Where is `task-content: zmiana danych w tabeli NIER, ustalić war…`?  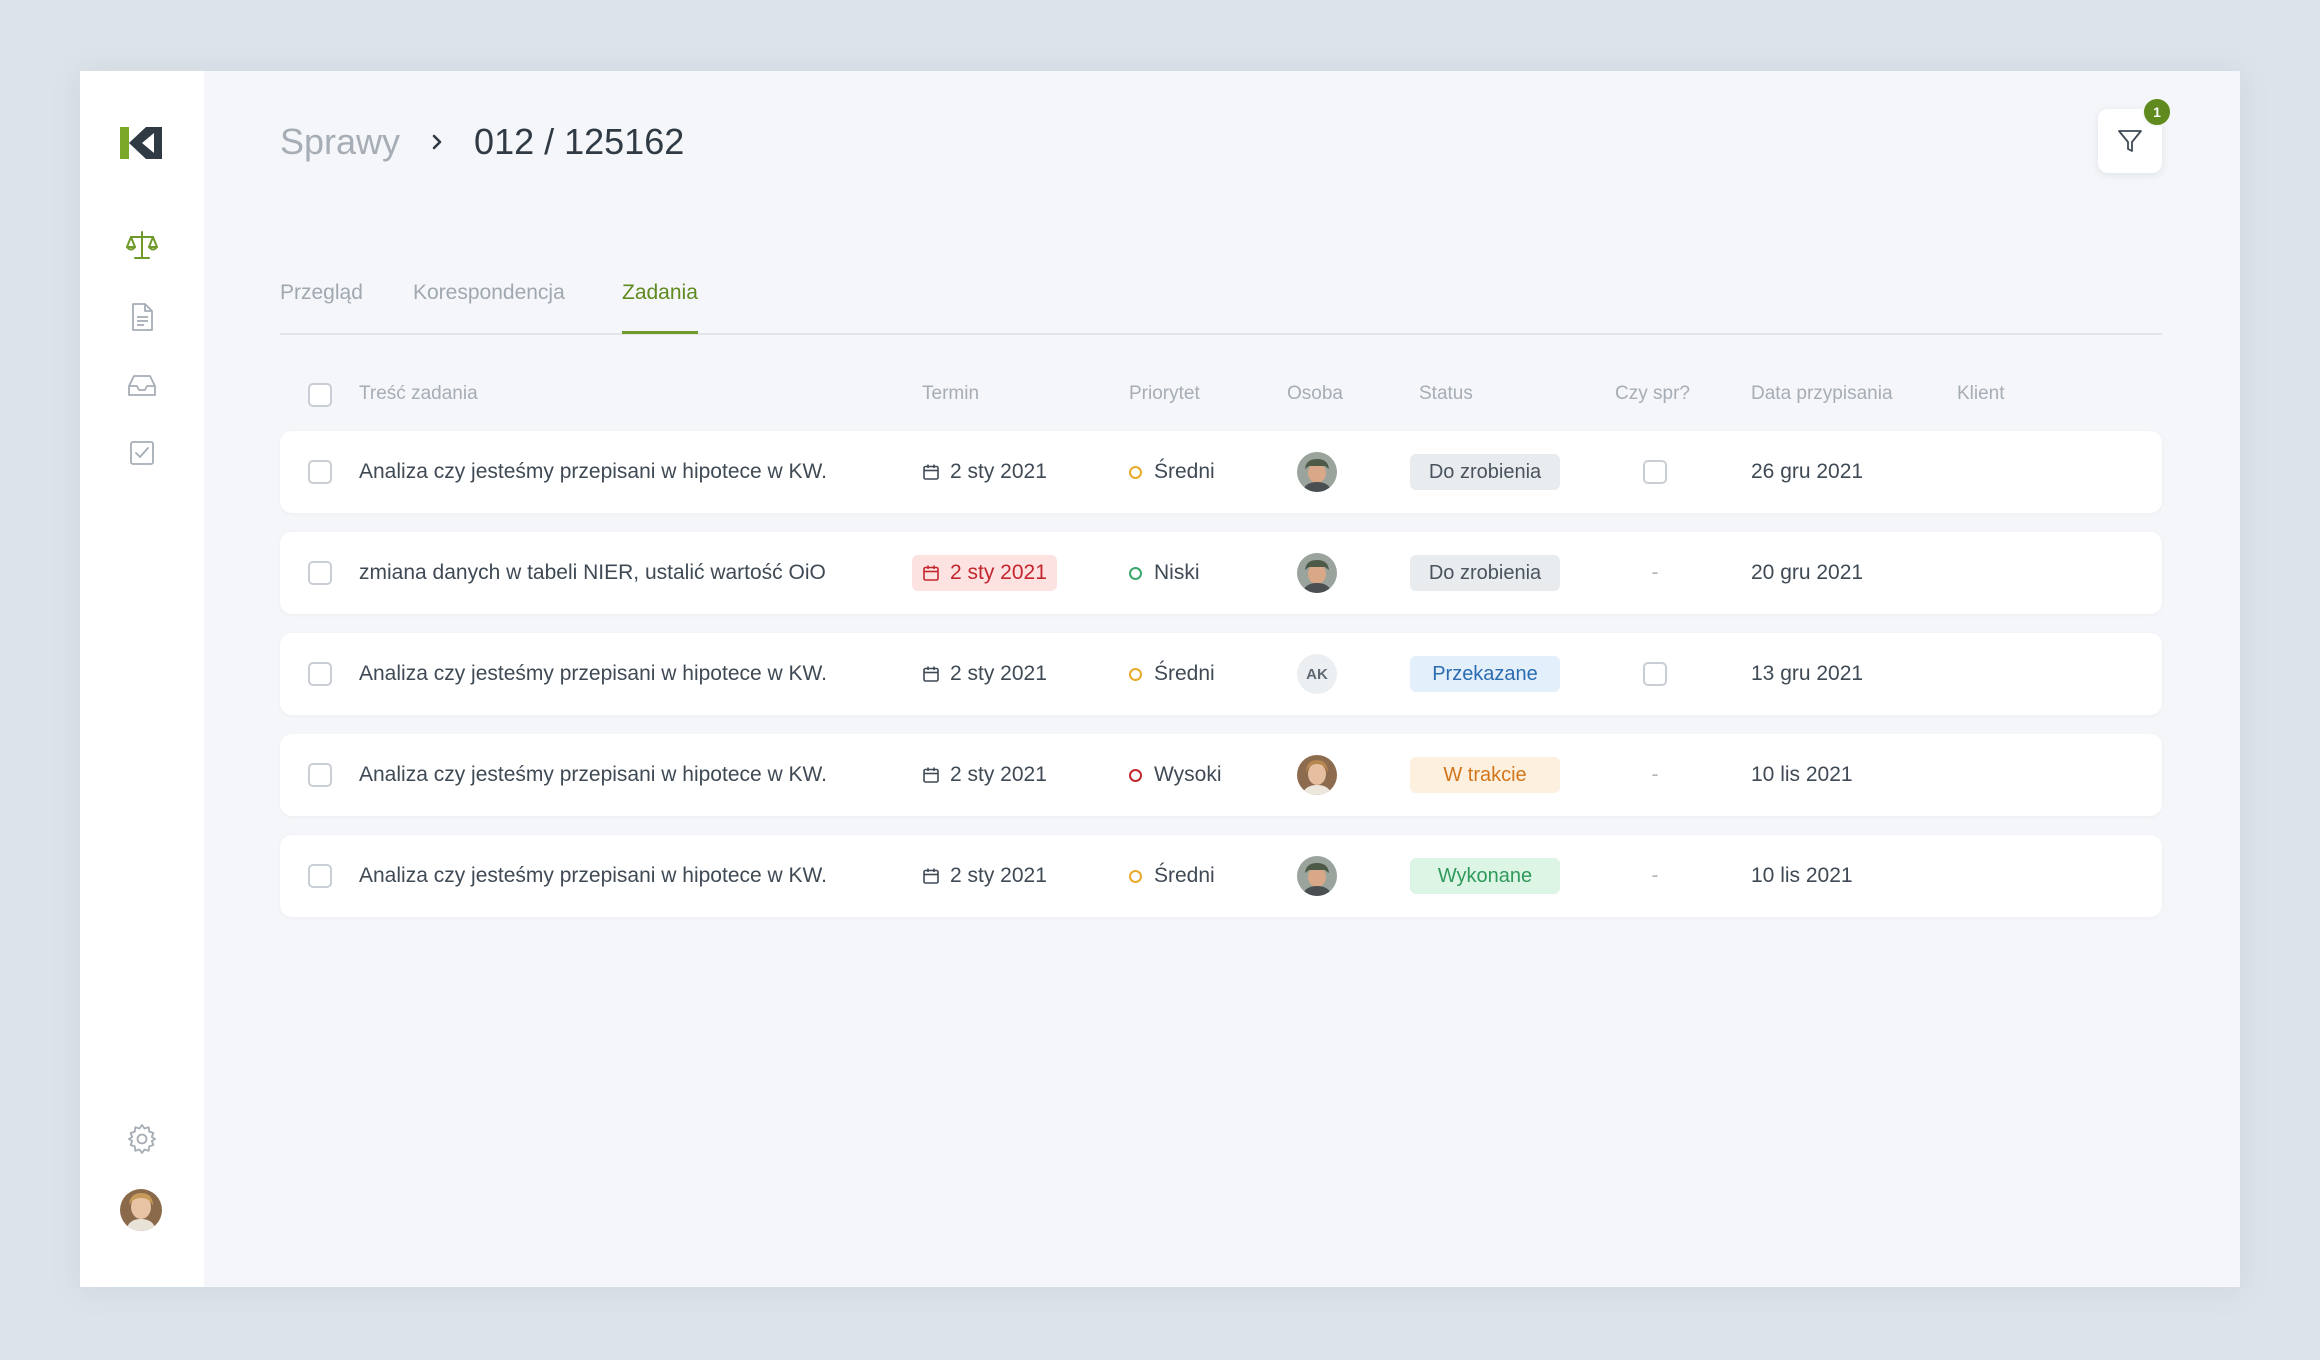 task-content: zmiana danych w tabeli NIER, ustalić war… is located at coordinates (592, 573).